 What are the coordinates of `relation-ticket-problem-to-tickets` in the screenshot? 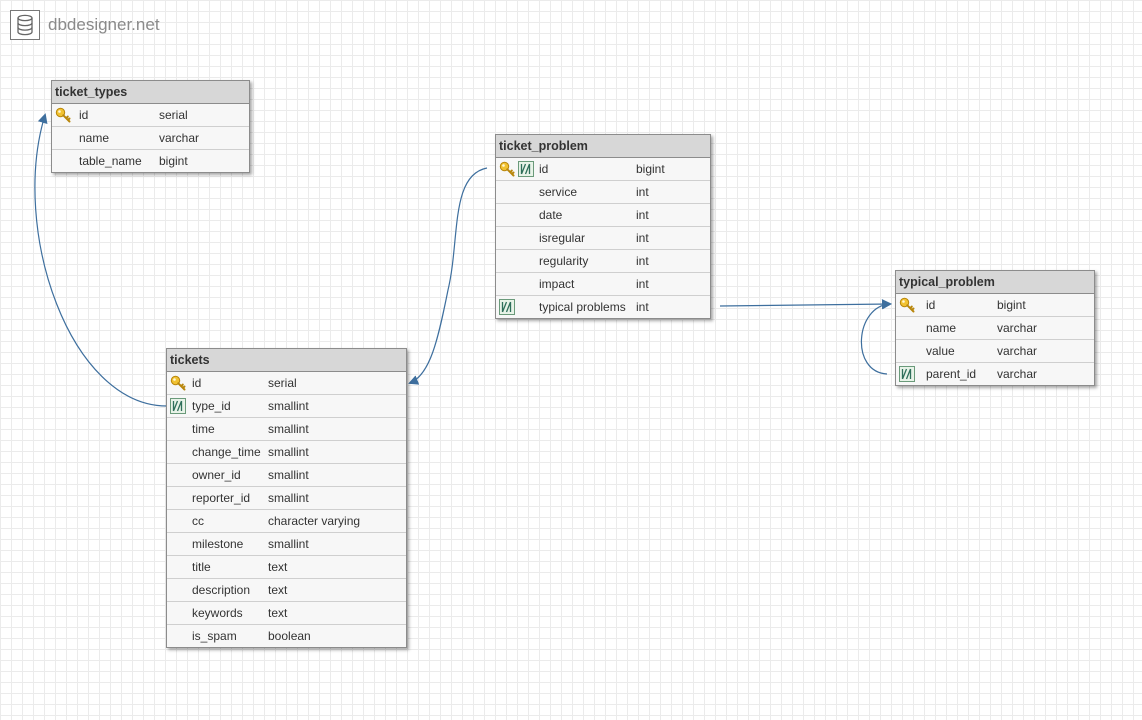 It's located at (448, 276).